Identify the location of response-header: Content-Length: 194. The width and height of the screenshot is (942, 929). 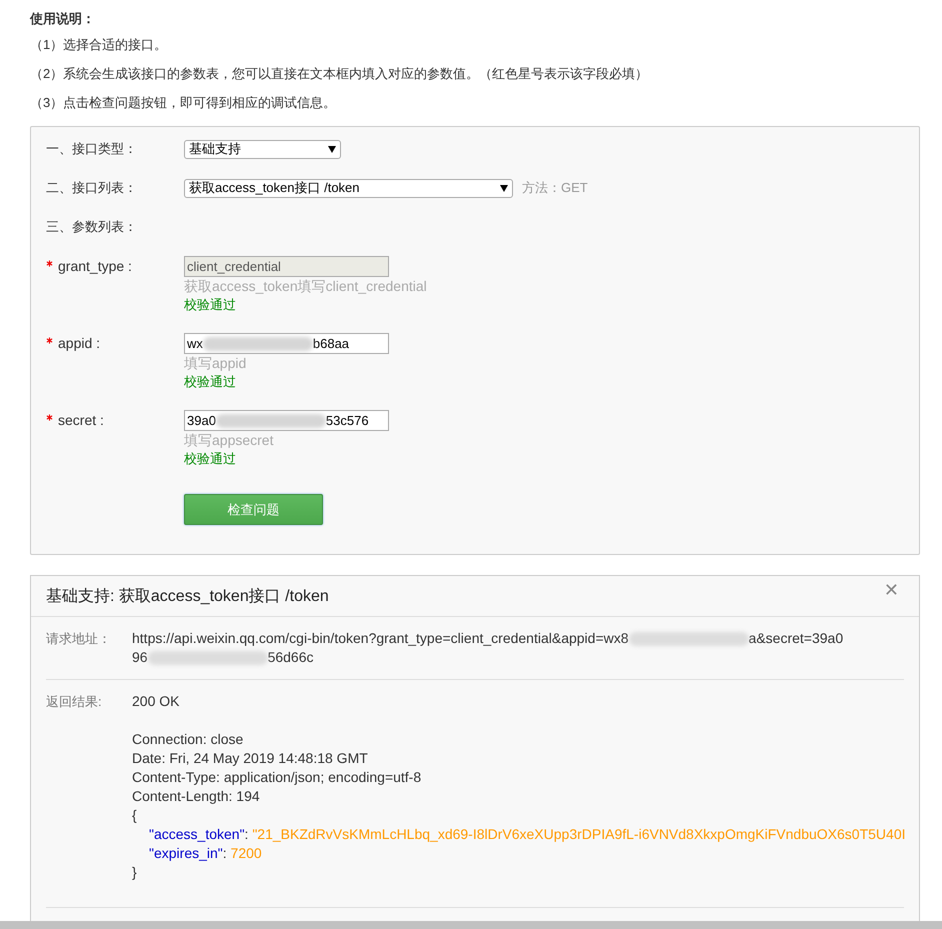
(196, 796).